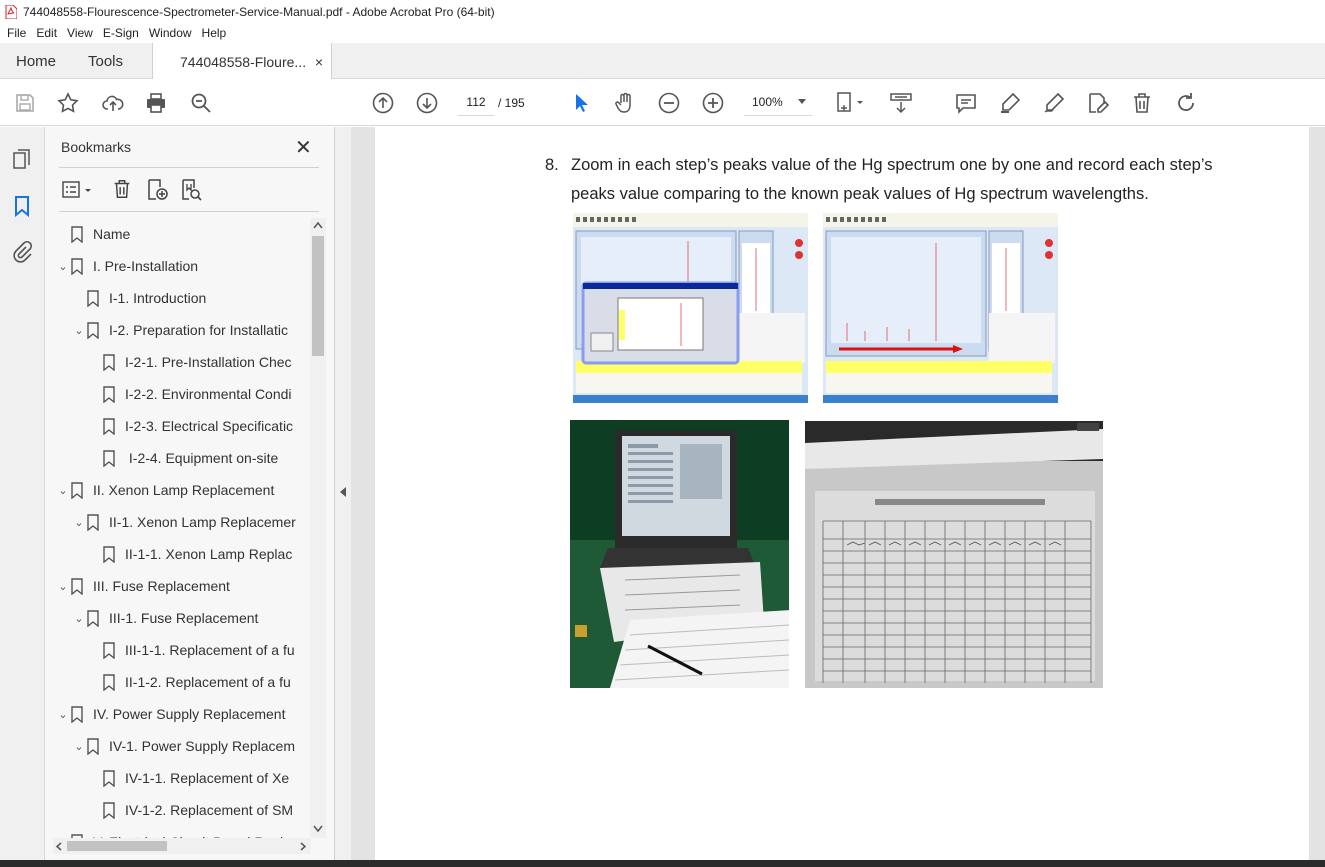  What do you see at coordinates (303, 846) in the screenshot?
I see `chevron-right-icon` at bounding box center [303, 846].